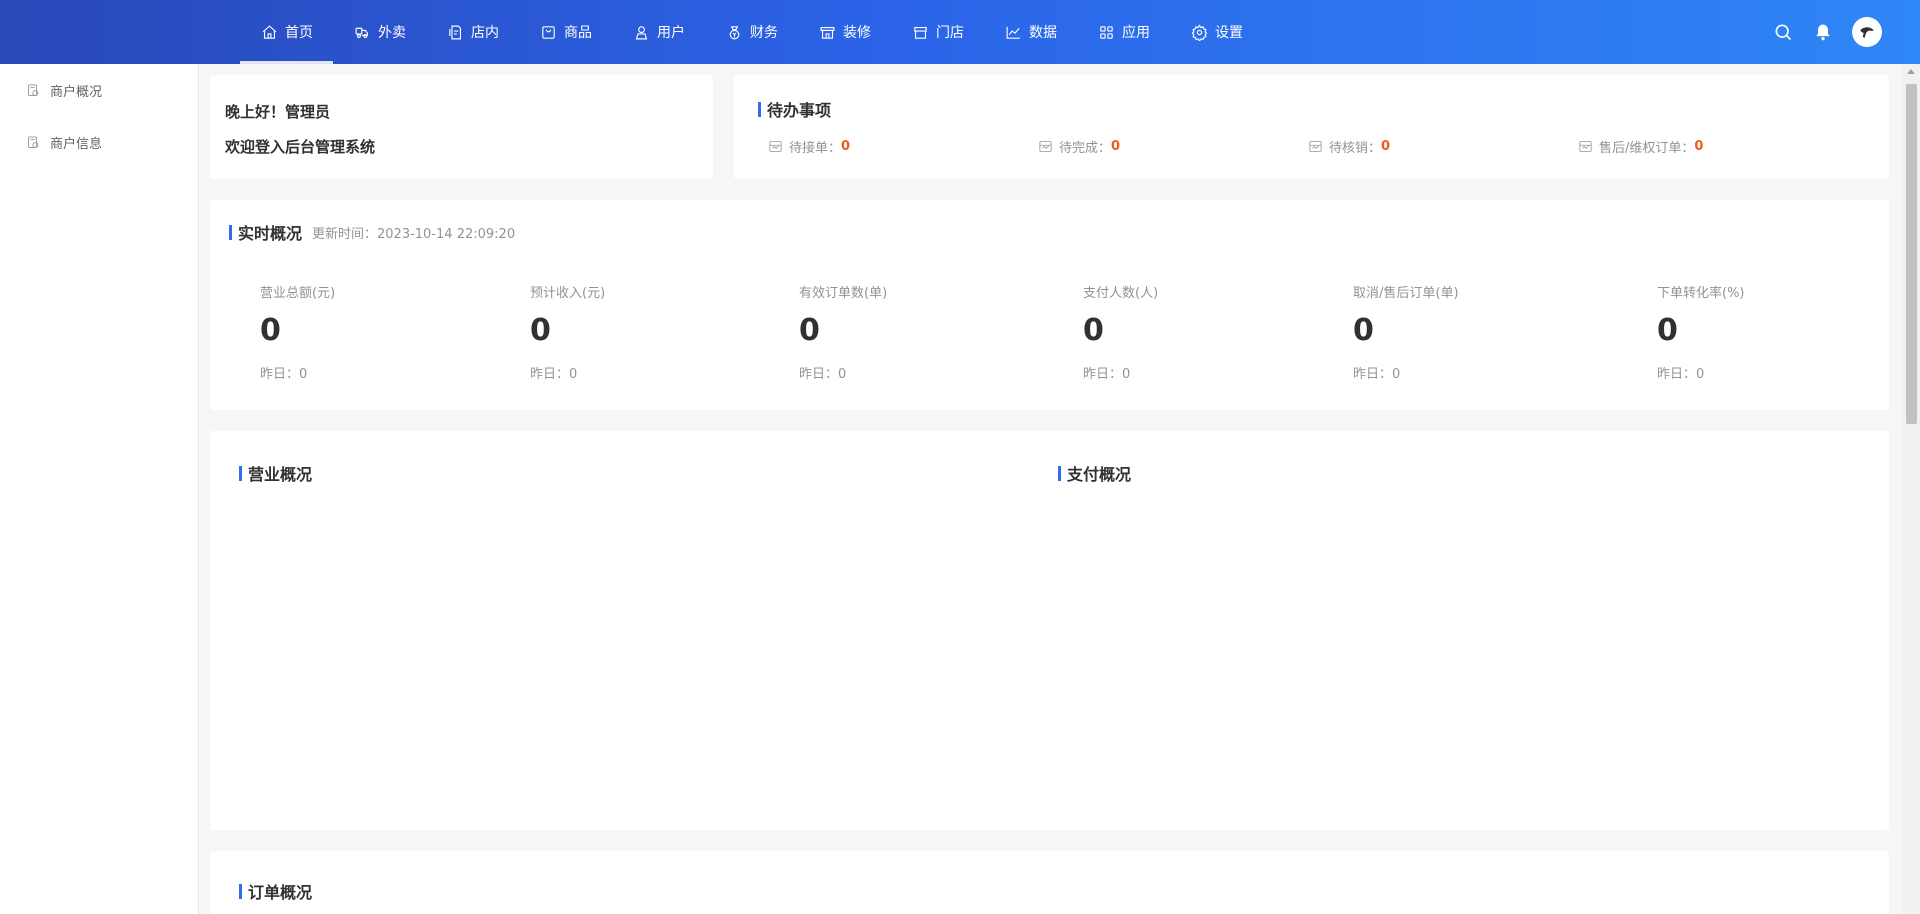 This screenshot has height=914, width=1920. I want to click on nav-item-goods: 商品, so click(565, 32).